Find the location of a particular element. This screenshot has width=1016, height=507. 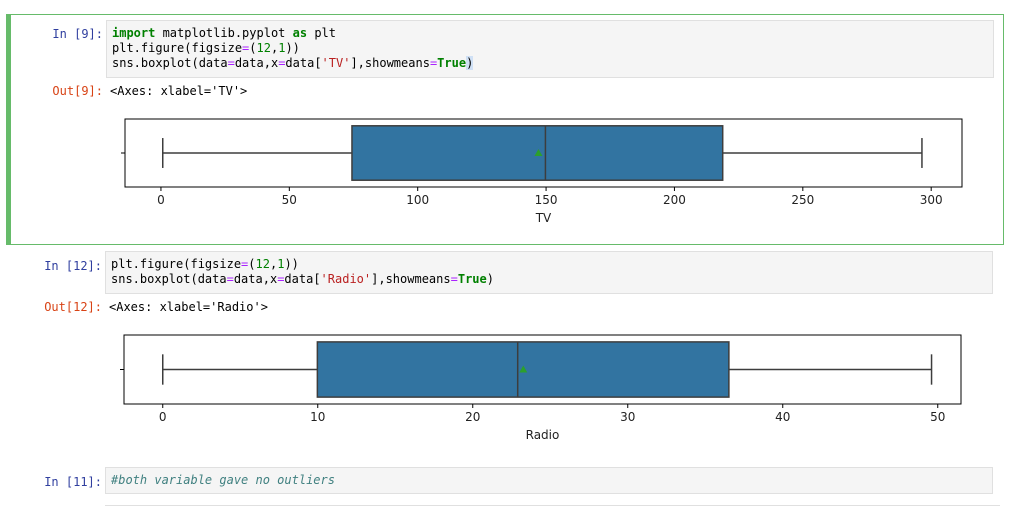

x-tick-label: 200 is located at coordinates (674, 200).